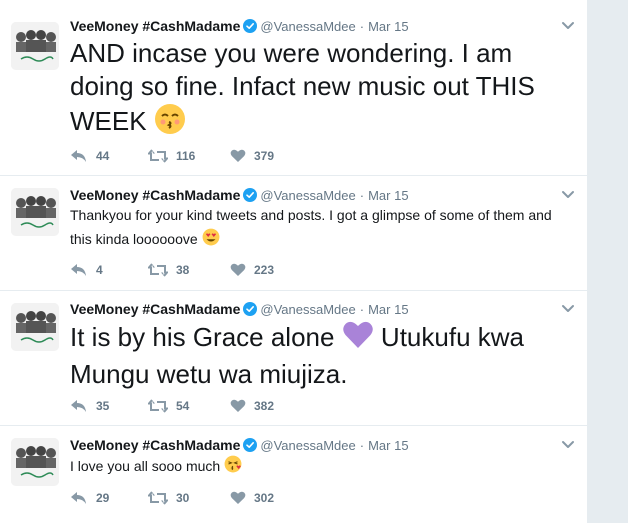  Describe the element at coordinates (264, 406) in the screenshot. I see `like-count: 382` at that location.